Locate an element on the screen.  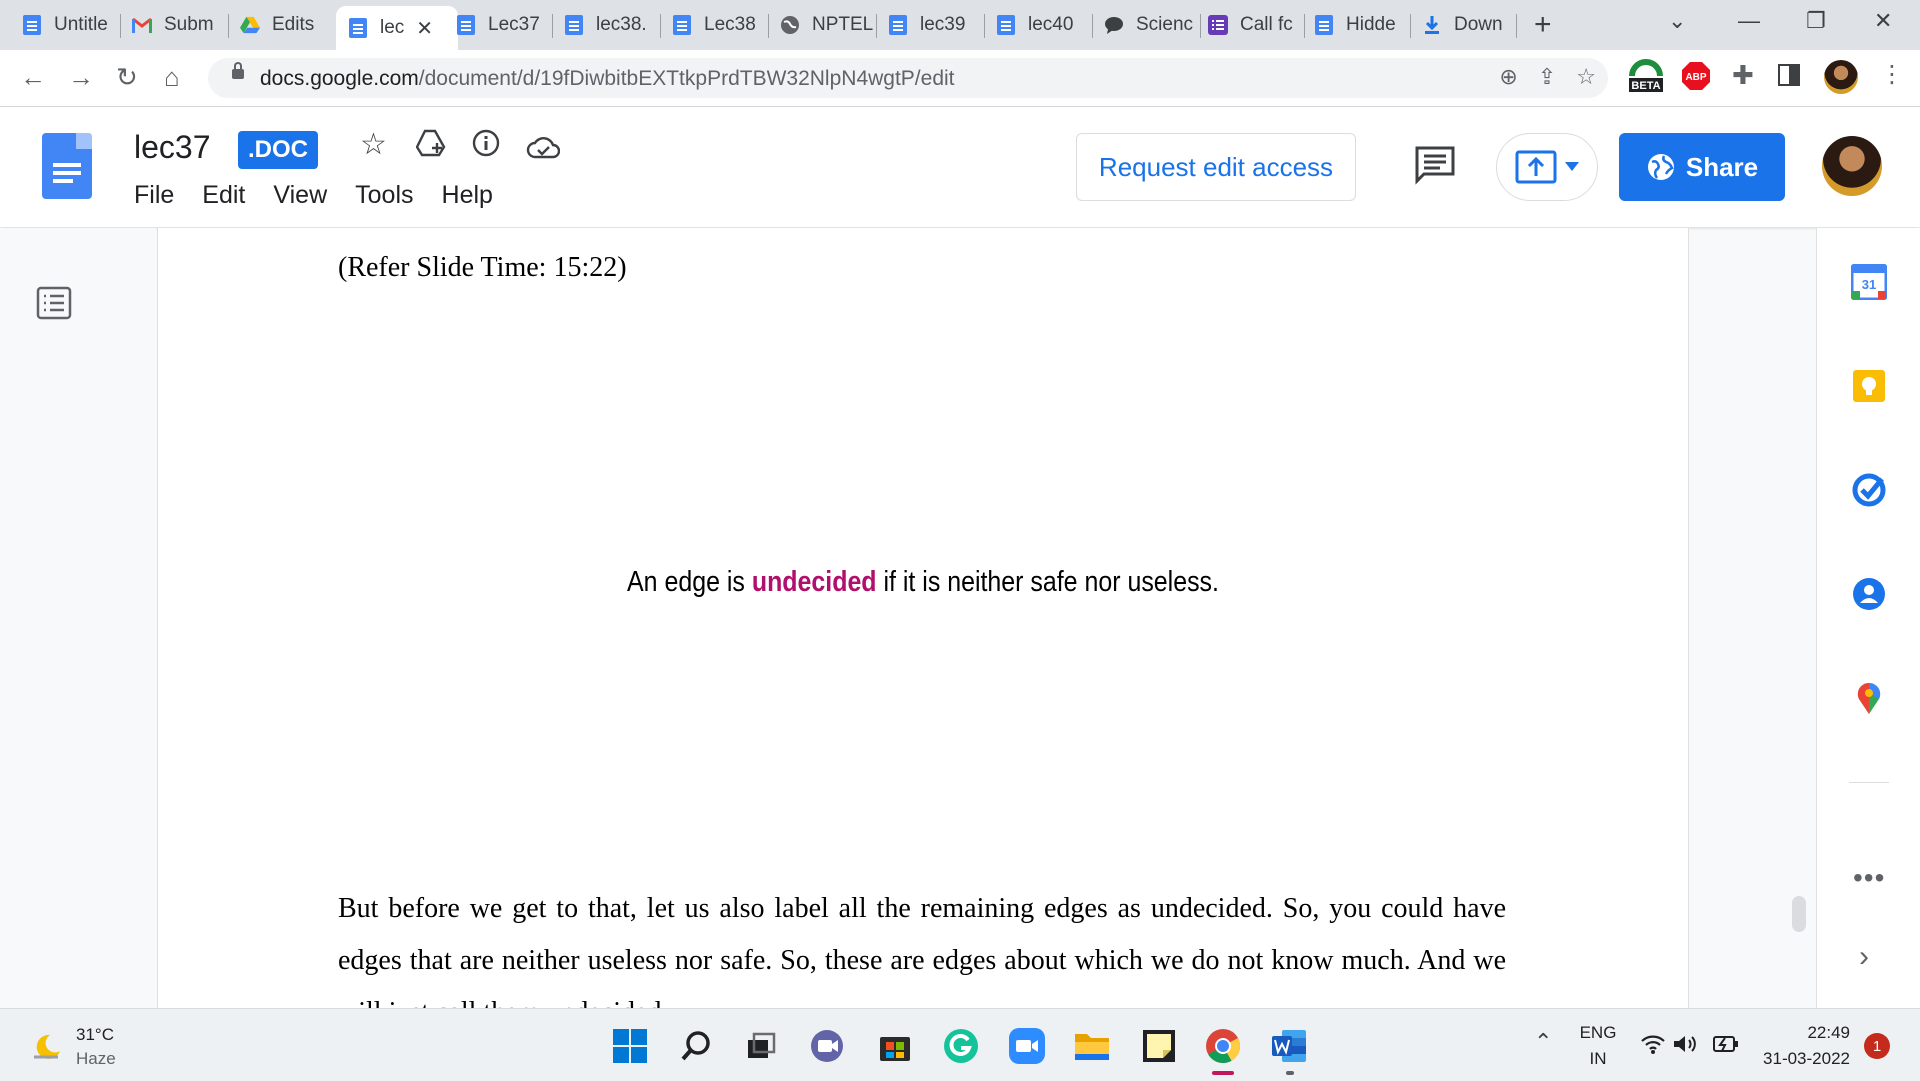
wifi-icon is located at coordinates (1653, 1046).